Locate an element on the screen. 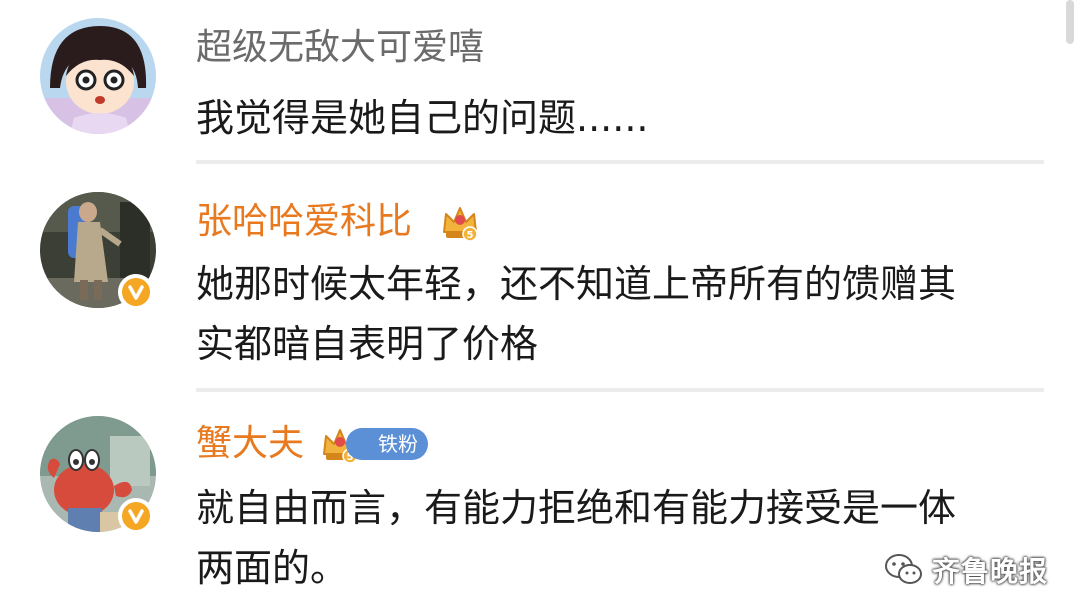  comment-username: 蟹大夫 is located at coordinates (250, 444).